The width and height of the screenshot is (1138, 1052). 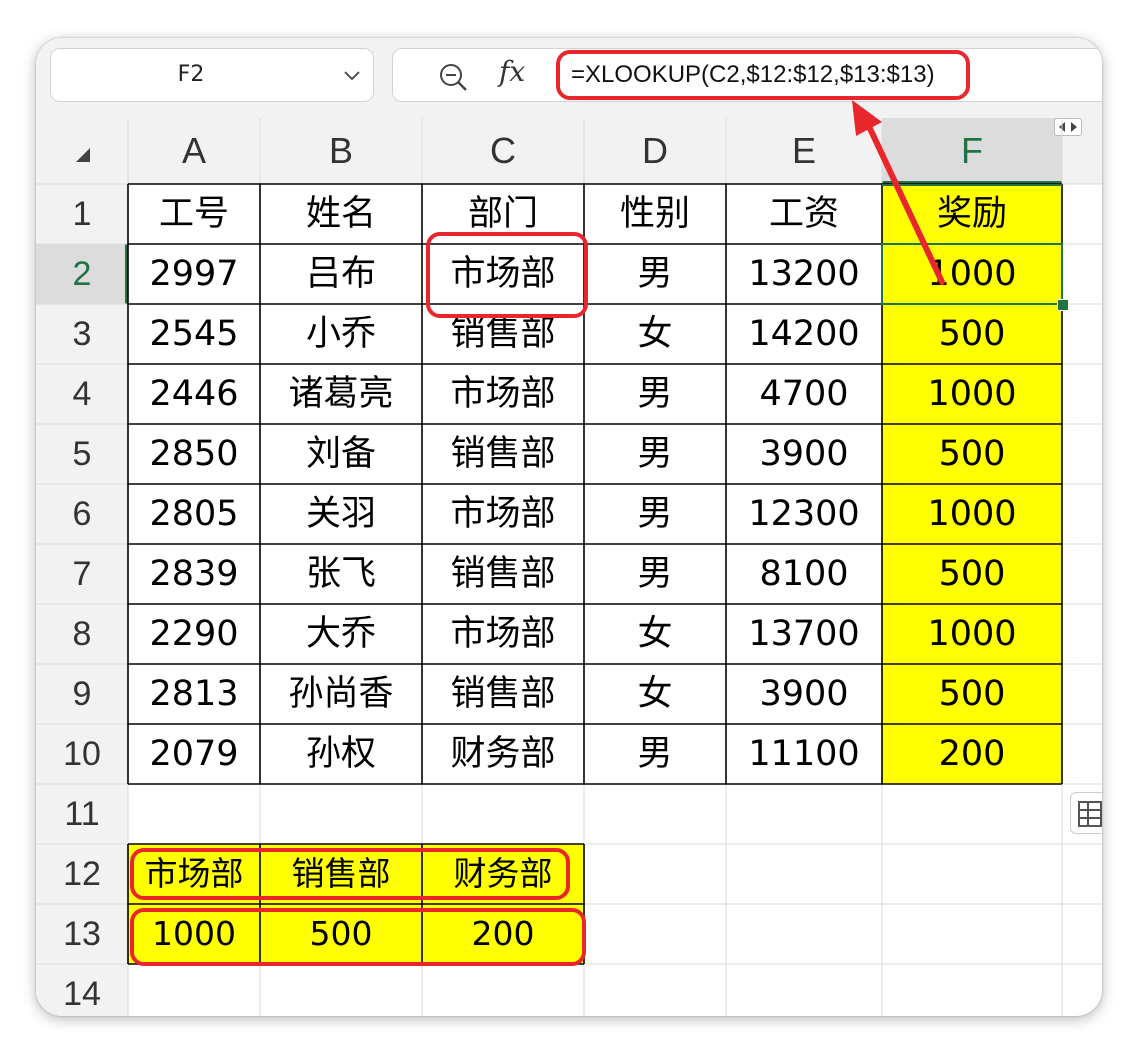 I want to click on cell-A2: 2997, so click(x=194, y=274).